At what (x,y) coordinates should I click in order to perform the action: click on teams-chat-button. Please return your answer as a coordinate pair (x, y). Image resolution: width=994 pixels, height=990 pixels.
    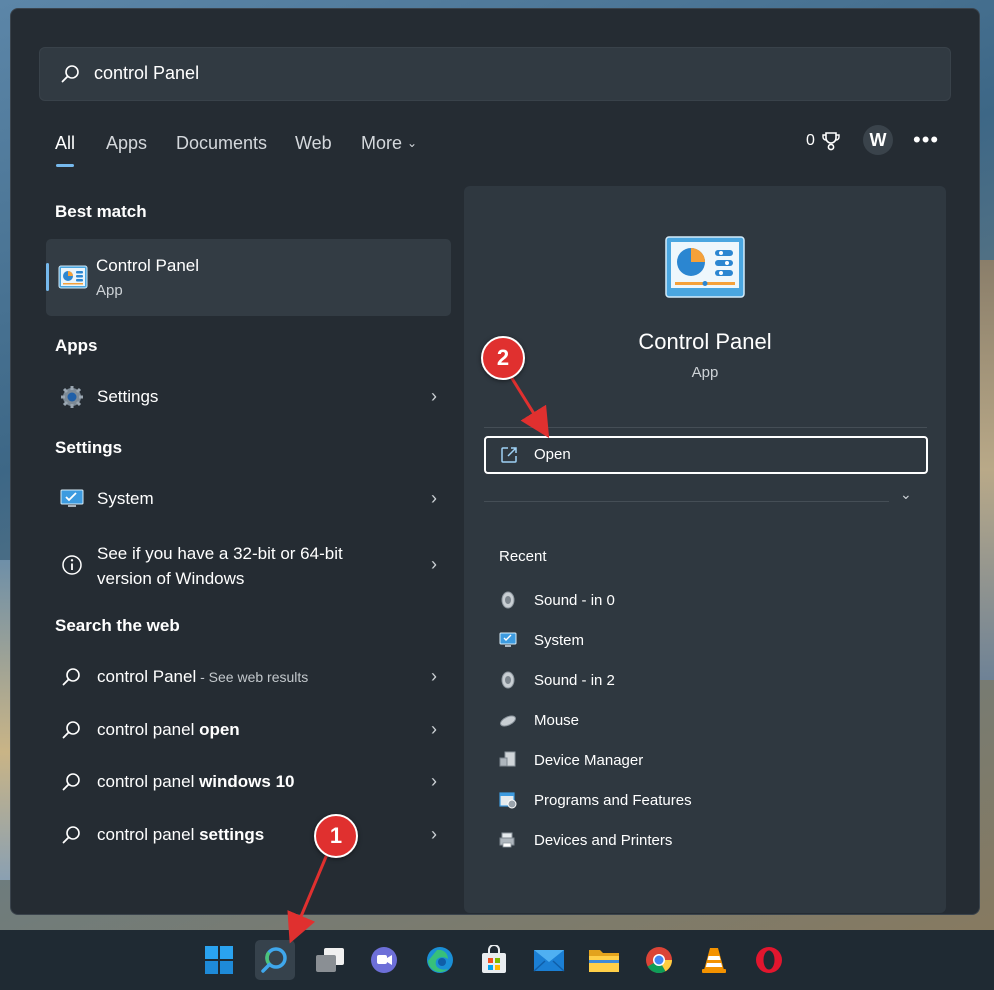
    Looking at the image, I should click on (384, 960).